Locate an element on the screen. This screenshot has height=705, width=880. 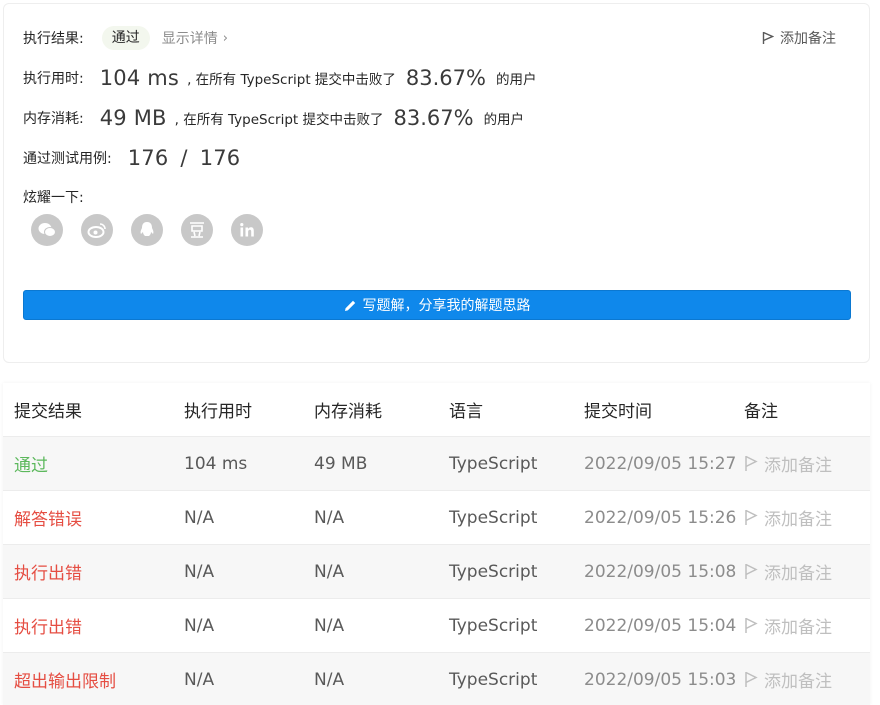
add-note-button: 添加备注 is located at coordinates (799, 38).